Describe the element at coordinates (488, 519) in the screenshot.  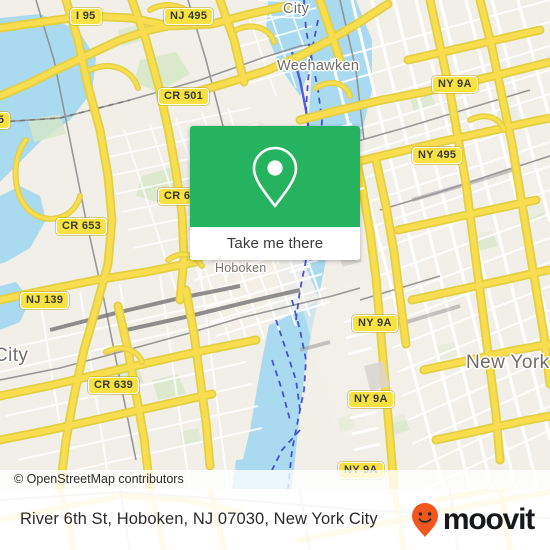
I see `moovit-wordmark: moovit` at that location.